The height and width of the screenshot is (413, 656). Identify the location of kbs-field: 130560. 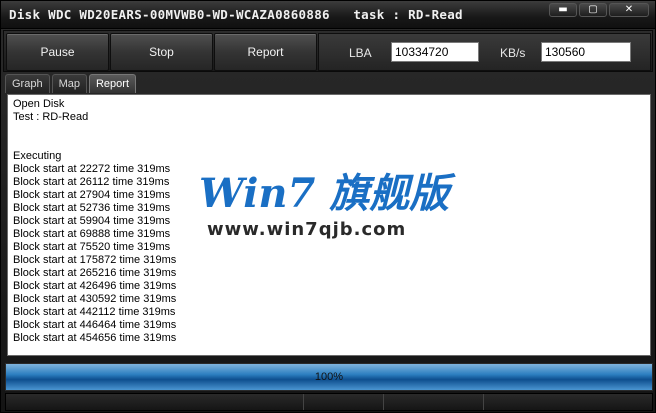
(586, 52).